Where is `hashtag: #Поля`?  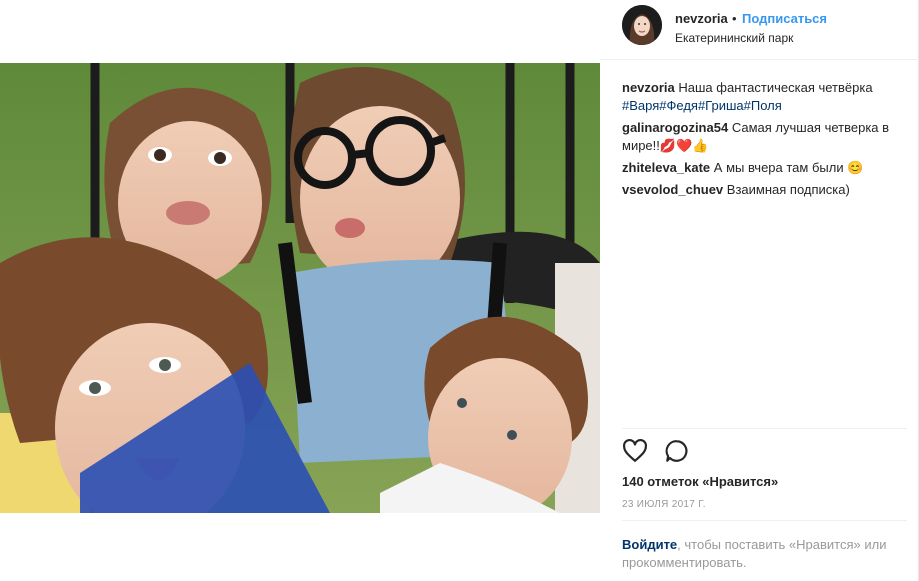 hashtag: #Поля is located at coordinates (763, 105).